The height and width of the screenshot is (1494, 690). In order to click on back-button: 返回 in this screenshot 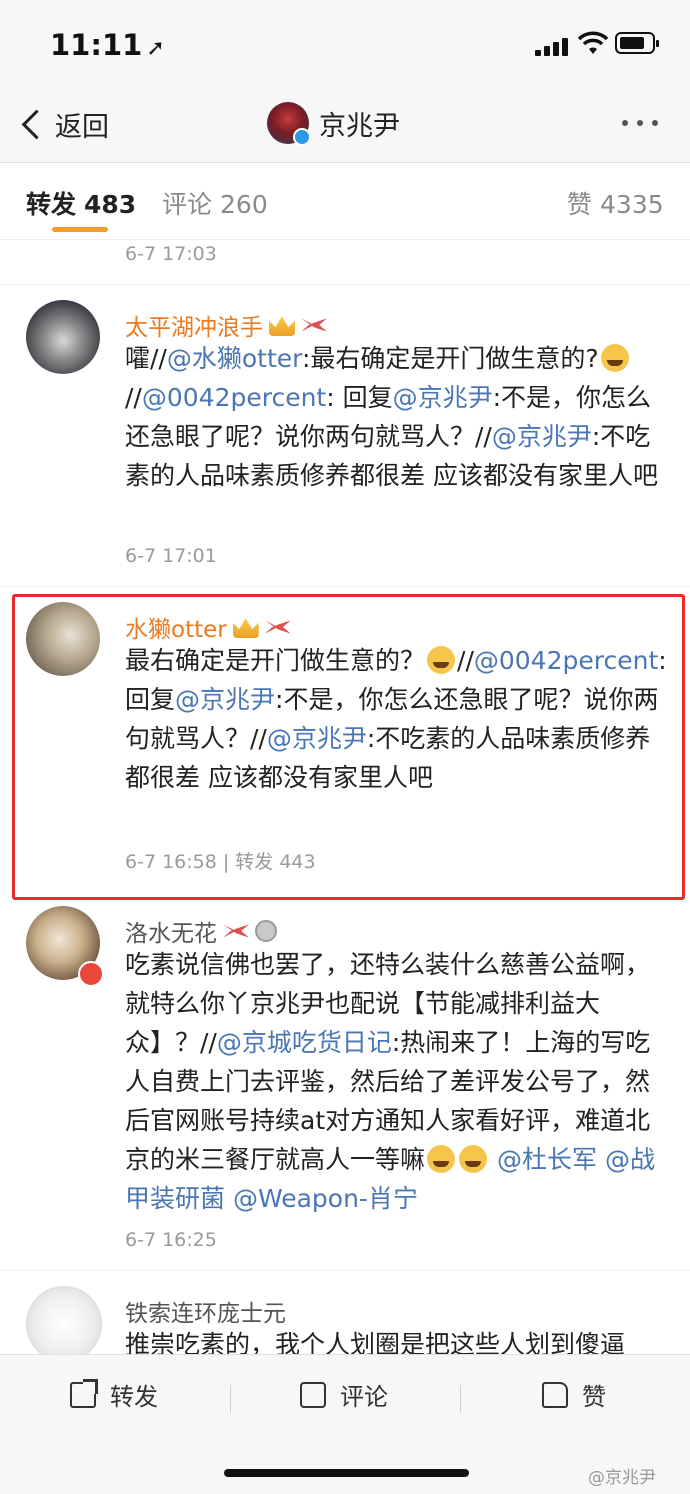, I will do `click(64, 124)`.